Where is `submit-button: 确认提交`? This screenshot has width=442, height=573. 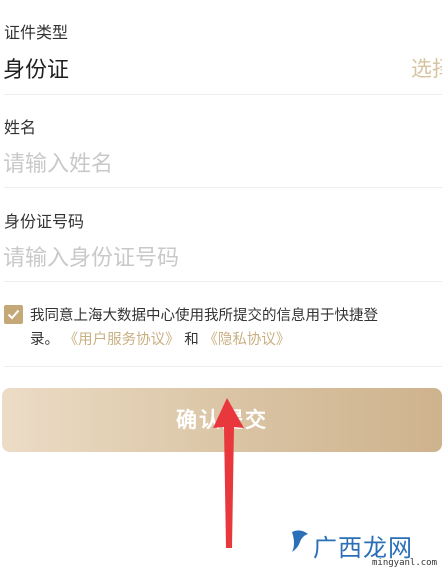
submit-button: 确认提交 is located at coordinates (222, 420).